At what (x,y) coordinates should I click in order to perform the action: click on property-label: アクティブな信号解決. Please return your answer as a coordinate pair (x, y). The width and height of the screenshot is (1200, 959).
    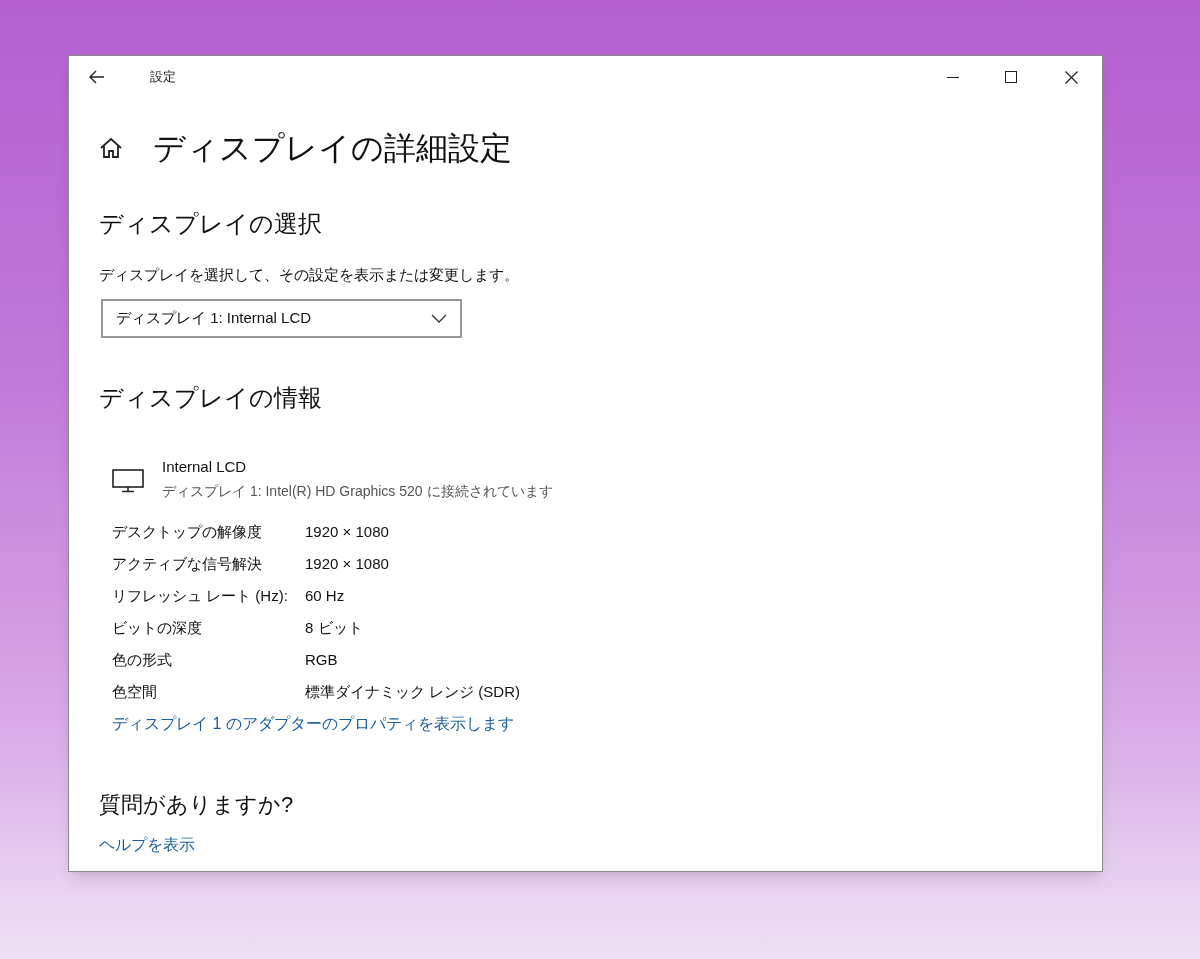
    Looking at the image, I should click on (187, 563).